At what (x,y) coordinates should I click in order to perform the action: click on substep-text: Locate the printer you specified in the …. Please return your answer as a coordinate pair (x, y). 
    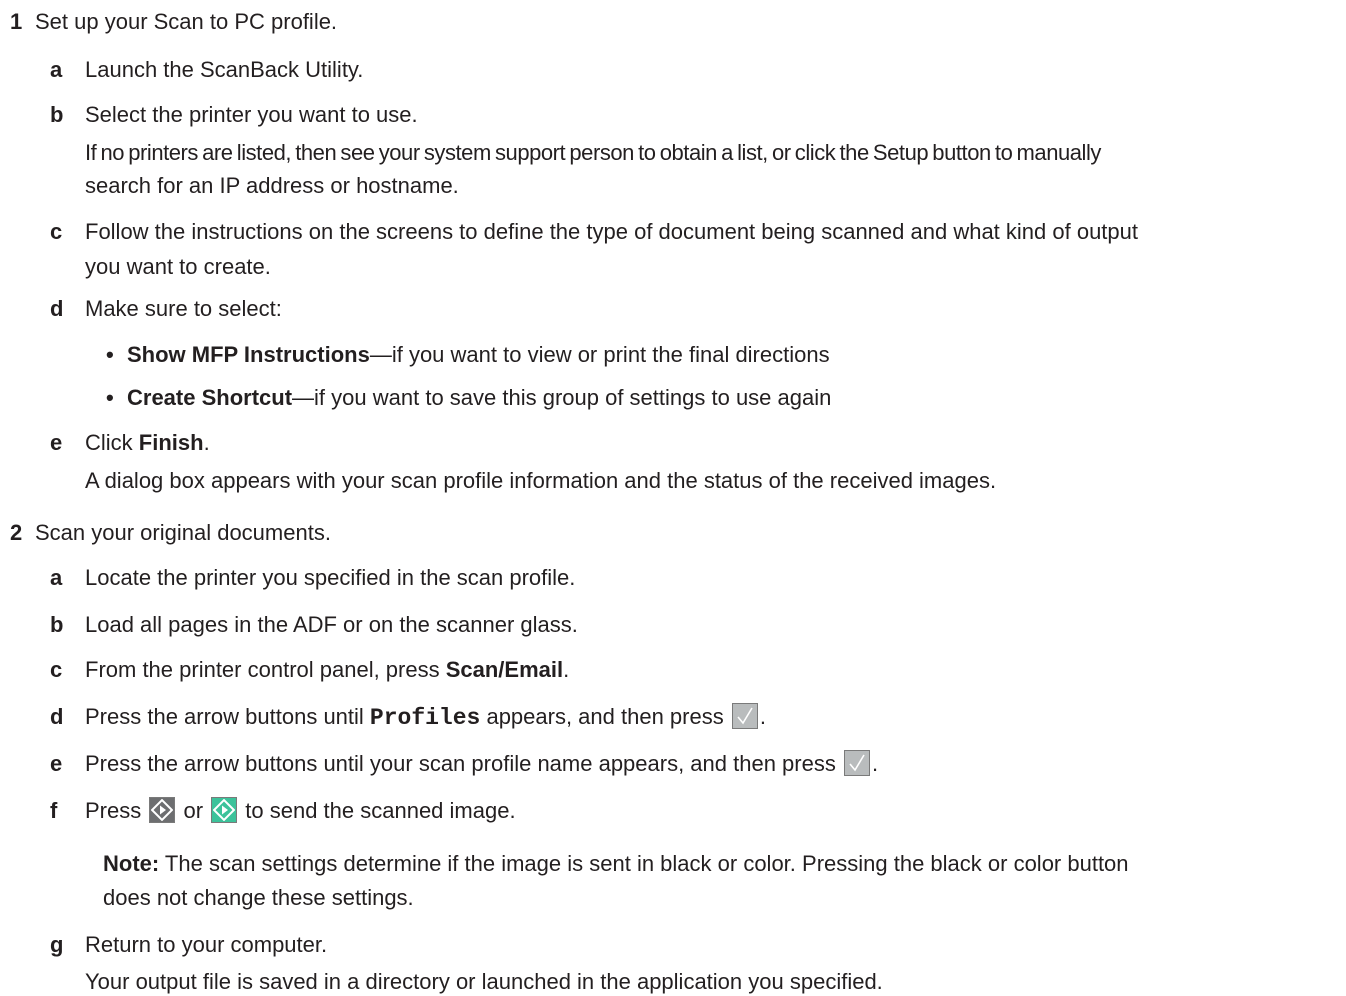
    Looking at the image, I should click on (330, 577).